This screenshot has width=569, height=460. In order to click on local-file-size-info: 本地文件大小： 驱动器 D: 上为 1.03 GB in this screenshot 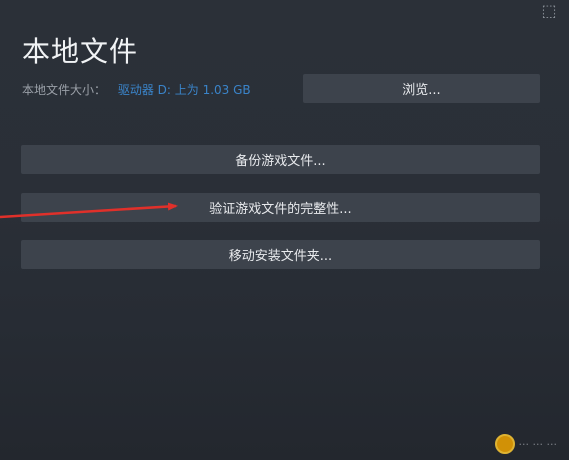, I will do `click(136, 89)`.